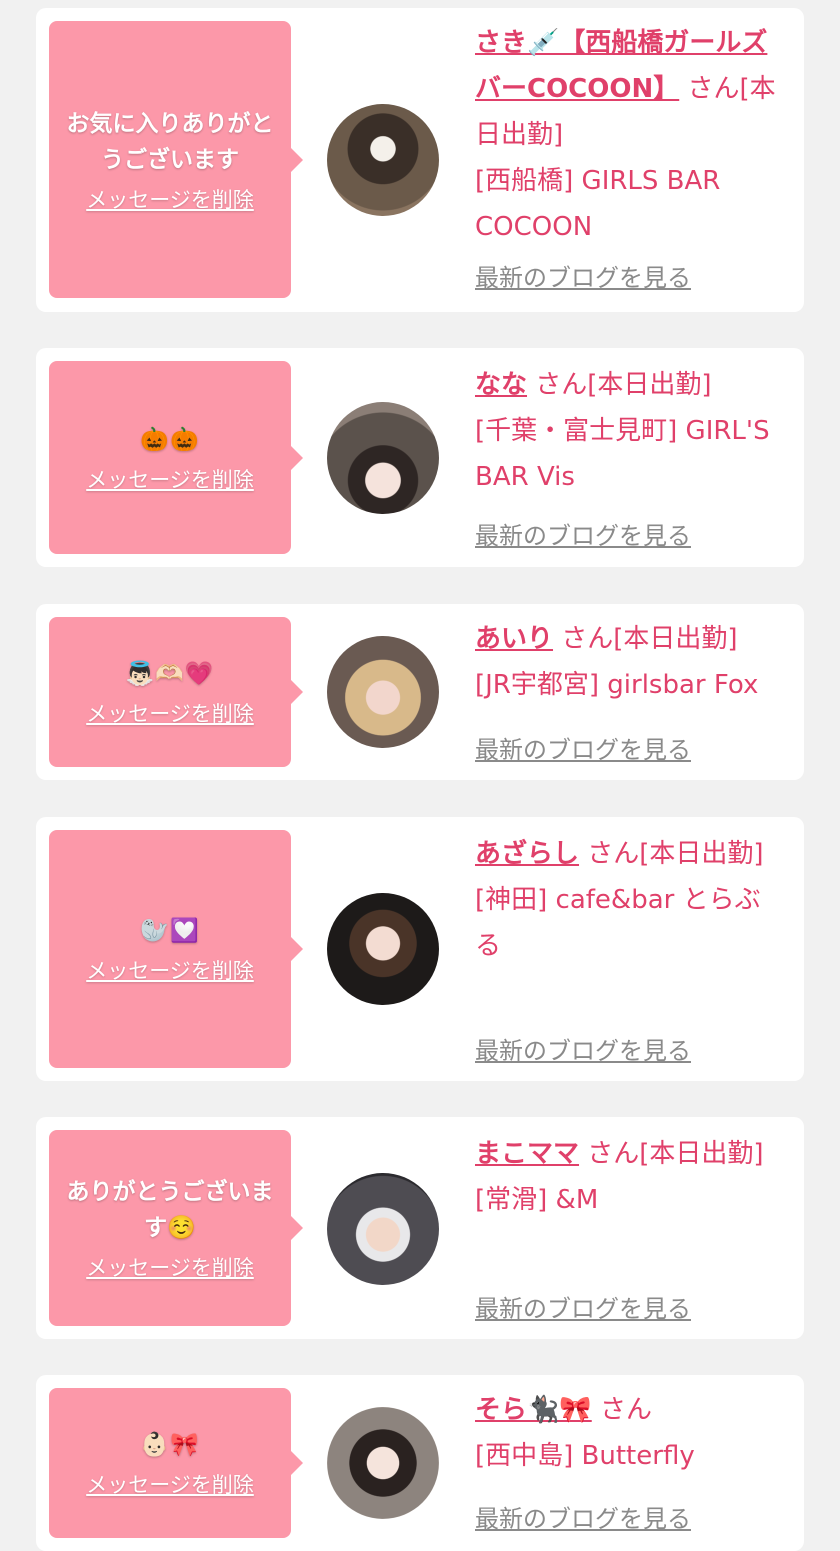 The width and height of the screenshot is (840, 1551). I want to click on message-text: 👼🏻🫶🏻💗, so click(170, 674).